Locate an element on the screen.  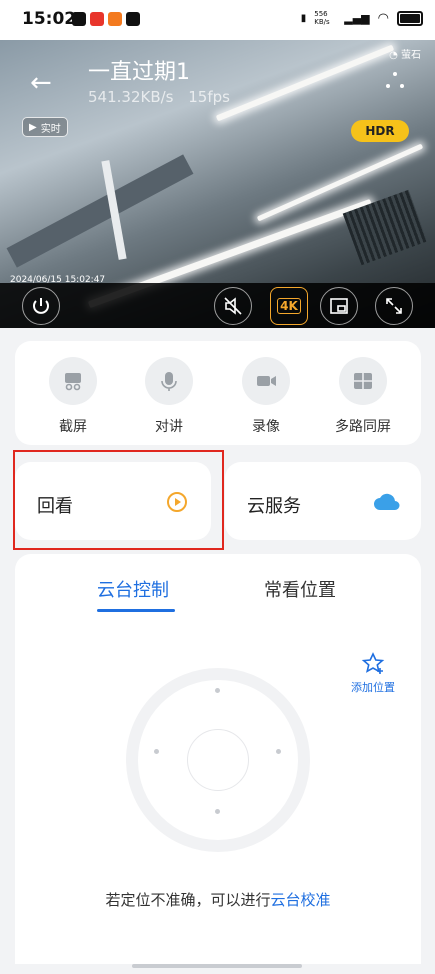
live-badge: ▶ 实时 is located at coordinates (45, 127).